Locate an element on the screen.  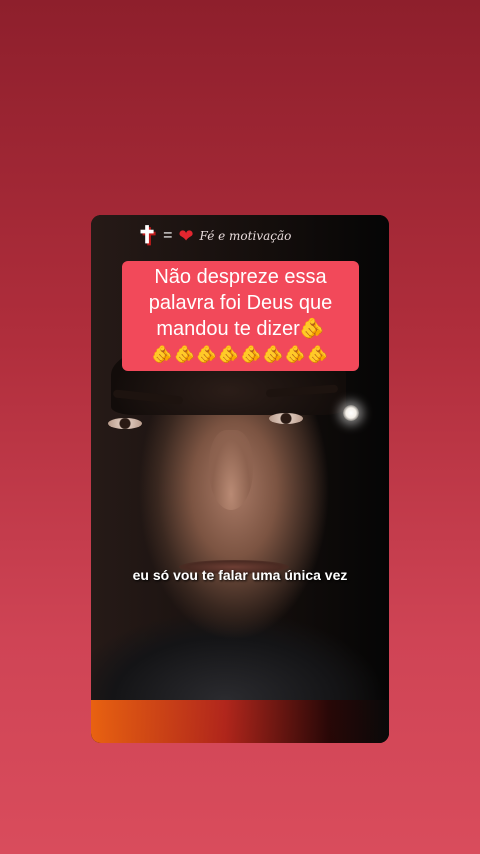
equals-sign: = is located at coordinates (168, 235).